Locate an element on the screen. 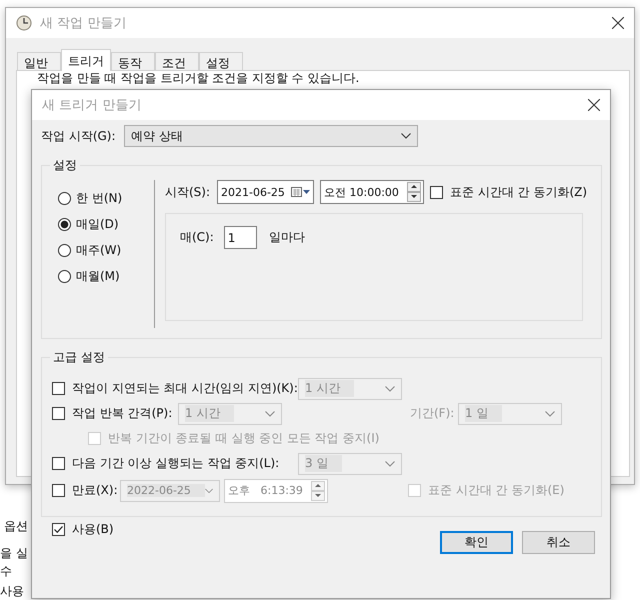 The image size is (640, 600). group-legend: 고급 설정 is located at coordinates (79, 357).